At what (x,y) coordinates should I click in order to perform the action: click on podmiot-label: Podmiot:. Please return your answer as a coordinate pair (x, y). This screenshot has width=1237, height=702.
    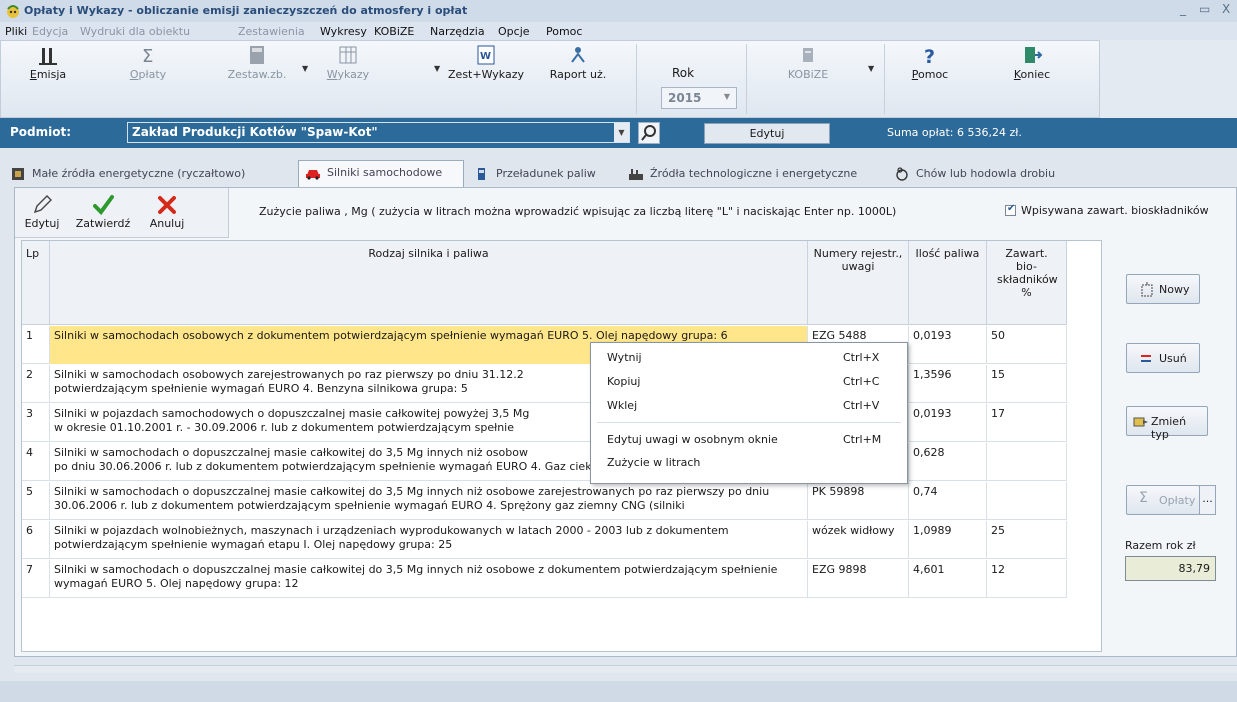
    Looking at the image, I should click on (41, 132).